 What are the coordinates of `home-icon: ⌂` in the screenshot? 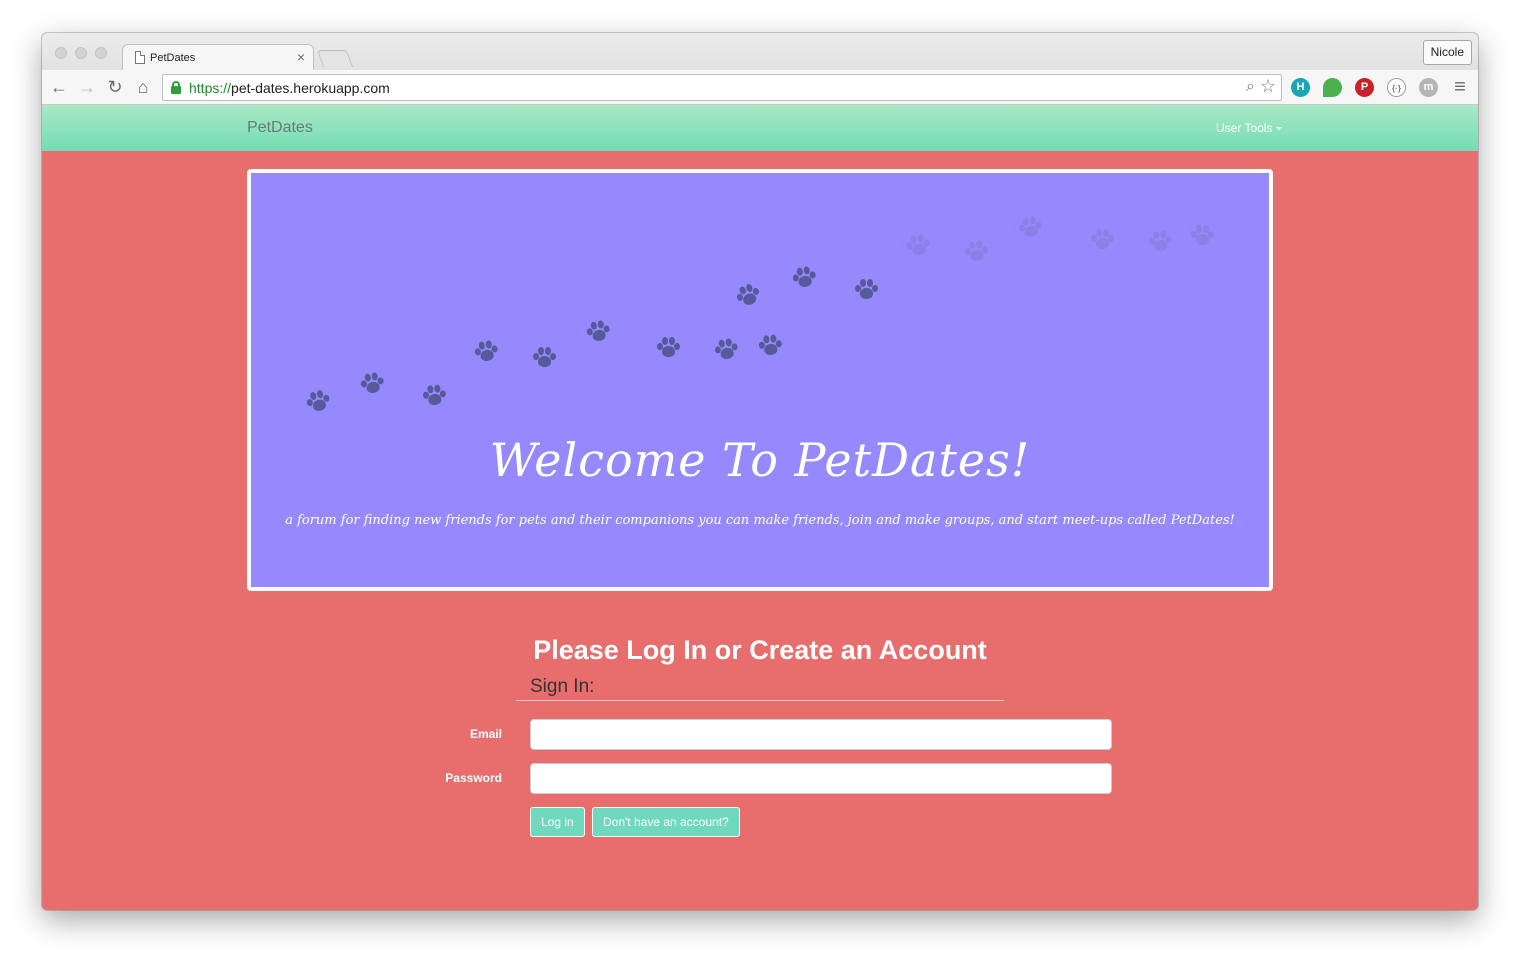 It's located at (143, 87).